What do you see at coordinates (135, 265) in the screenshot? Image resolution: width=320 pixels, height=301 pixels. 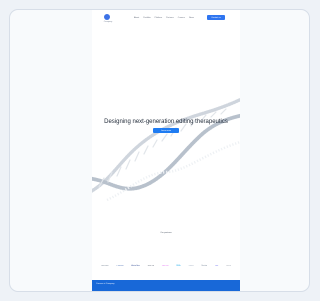 I see `partner-logo: AstraGen` at bounding box center [135, 265].